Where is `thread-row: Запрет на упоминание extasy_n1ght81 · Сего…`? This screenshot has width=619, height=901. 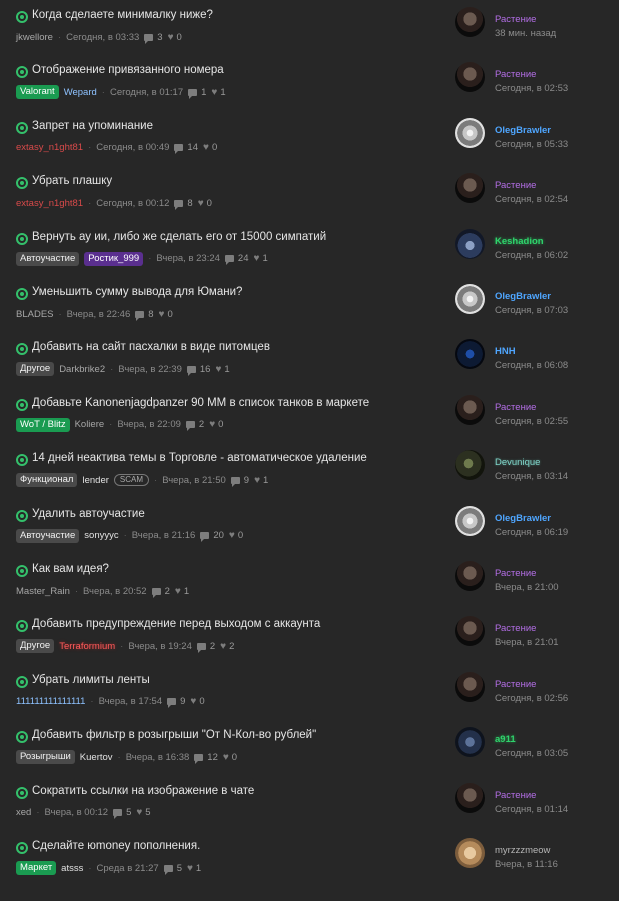
thread-row: Запрет на упоминание extasy_n1ght81 · Сего… is located at coordinates (309, 138).